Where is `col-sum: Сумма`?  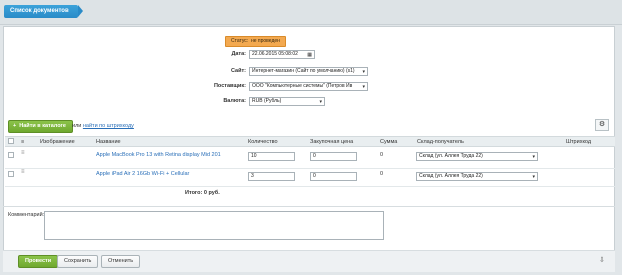 col-sum: Сумма is located at coordinates (388, 142).